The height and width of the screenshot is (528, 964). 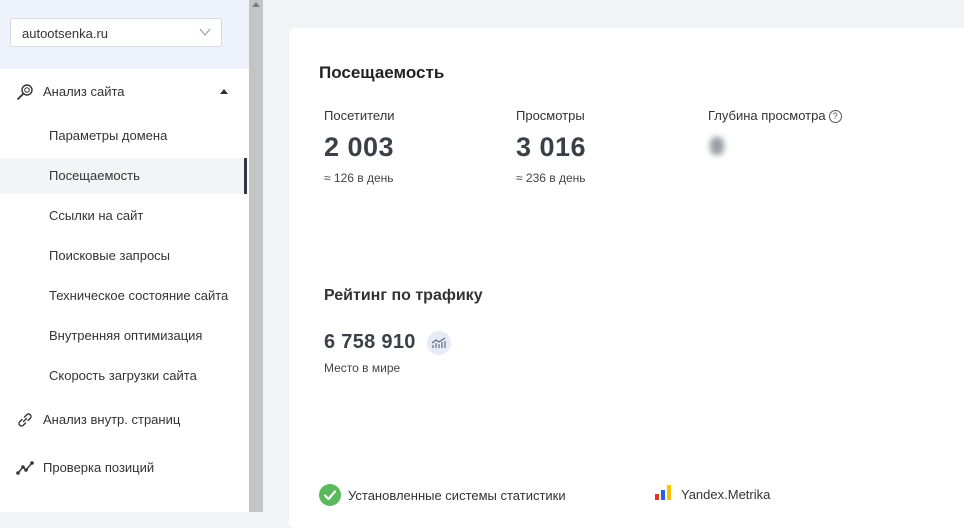 I want to click on nav-group-page-analysis: Анализ внутр. страниц, so click(x=124, y=420).